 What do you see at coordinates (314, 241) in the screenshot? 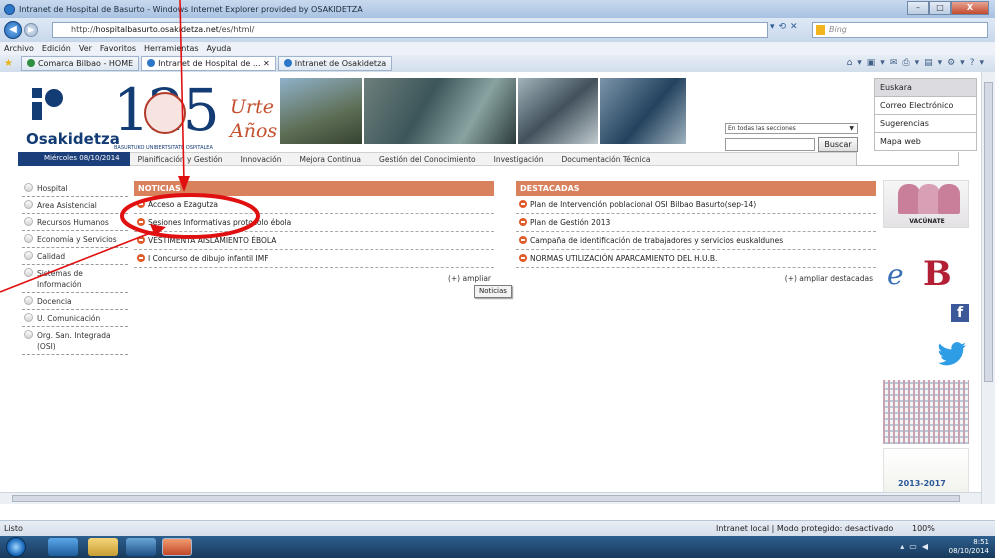
I see `news-item: VESTIMENTA AISLAMIENTO ÉBOLA` at bounding box center [314, 241].